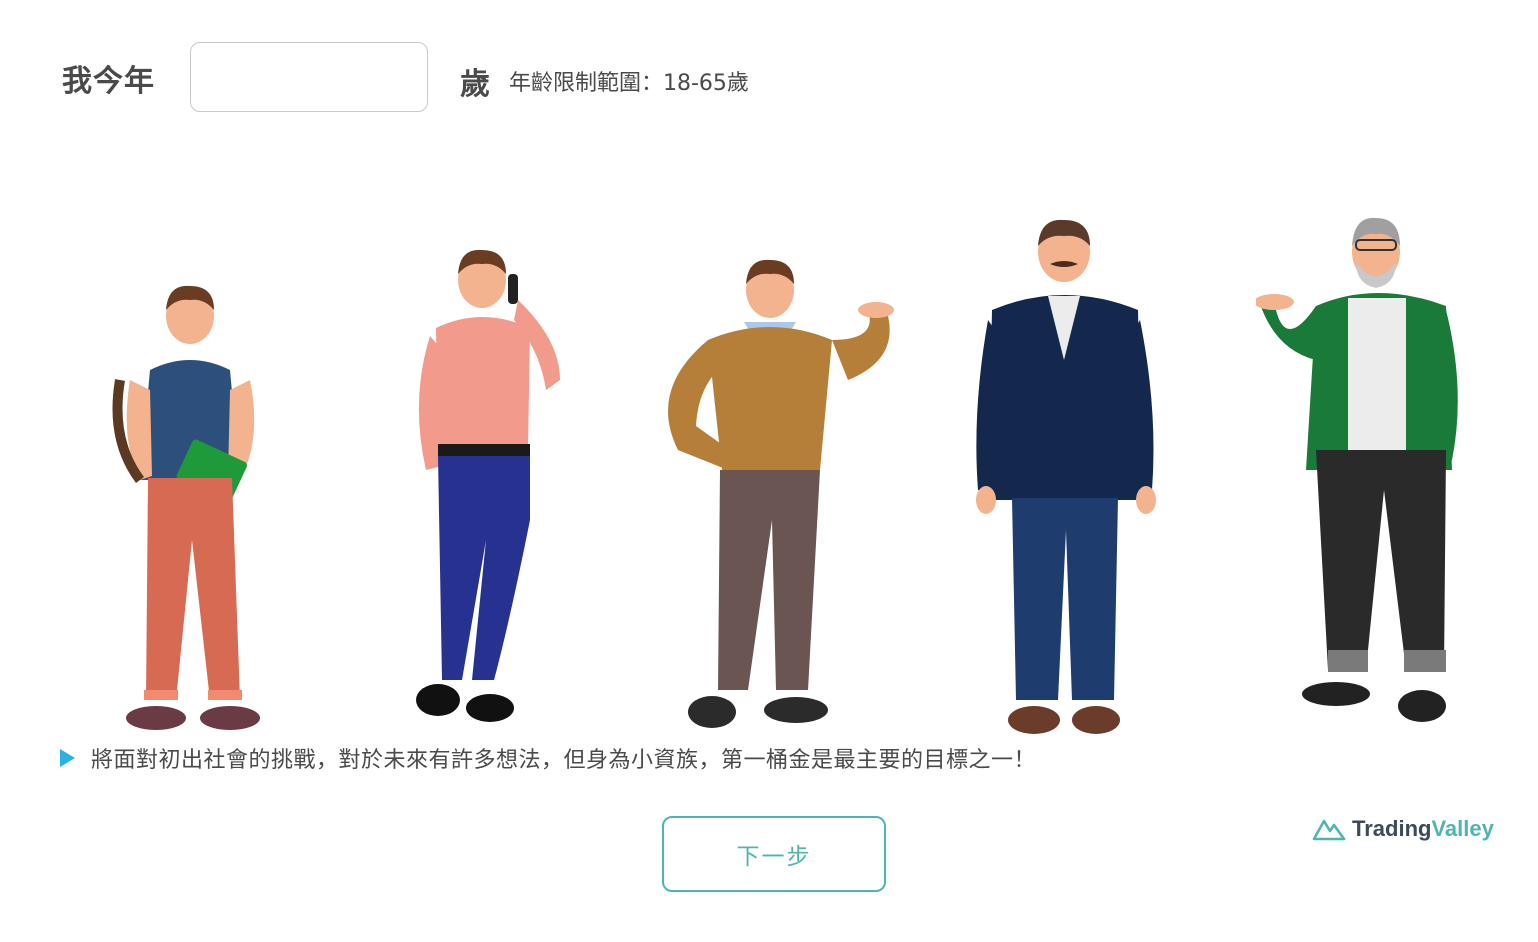 The image size is (1538, 942). What do you see at coordinates (1462, 828) in the screenshot?
I see `brand-name-part2: Valley` at bounding box center [1462, 828].